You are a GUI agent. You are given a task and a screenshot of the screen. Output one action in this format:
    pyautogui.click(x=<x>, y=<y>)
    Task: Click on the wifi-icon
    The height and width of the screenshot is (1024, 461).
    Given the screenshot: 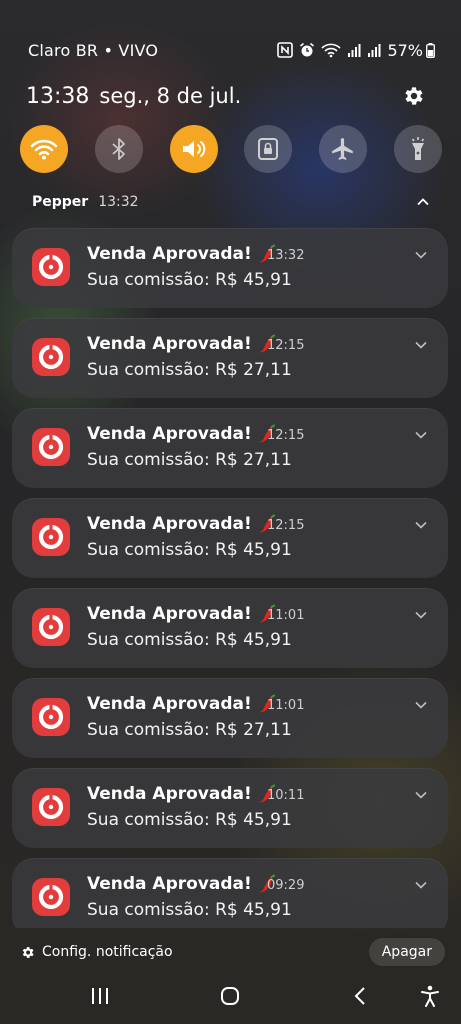 What is the action you would take?
    pyautogui.click(x=44, y=149)
    